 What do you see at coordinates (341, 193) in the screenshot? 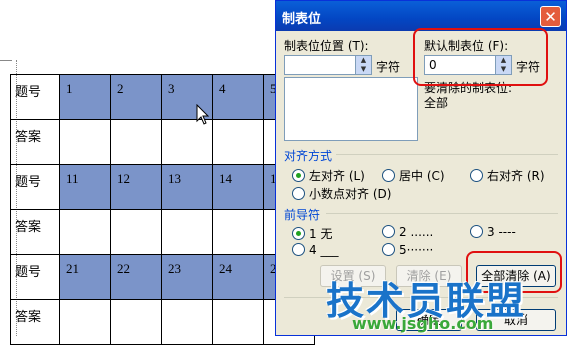
I see `align-decimal-radio: 小数点对齐 (D)` at bounding box center [341, 193].